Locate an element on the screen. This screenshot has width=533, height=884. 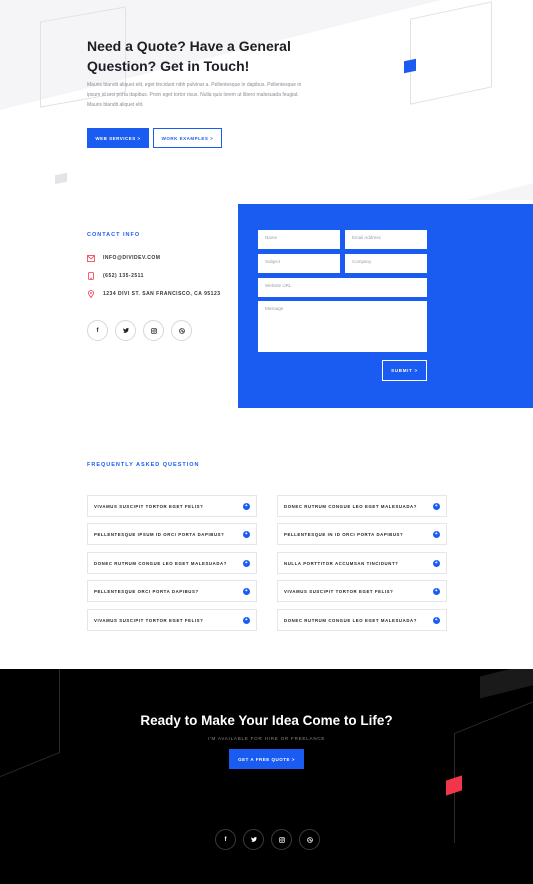
footer-title: Ready to Make Your Idea Come to Life? is located at coordinates (266, 720).